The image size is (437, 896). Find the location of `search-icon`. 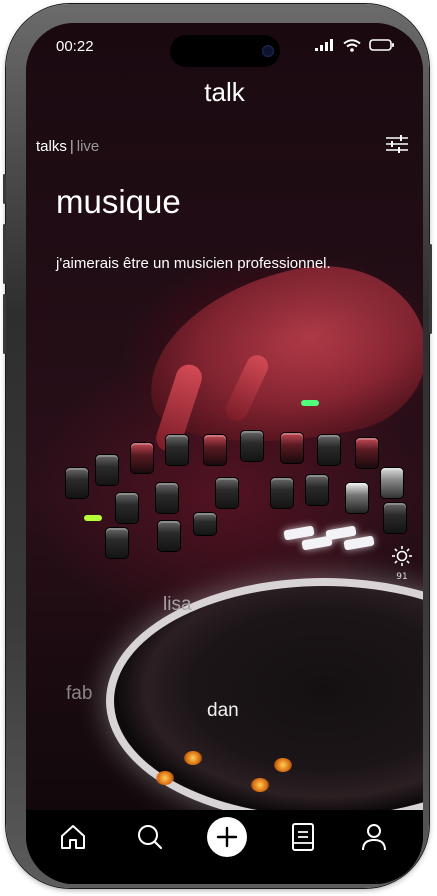

search-icon is located at coordinates (150, 837).